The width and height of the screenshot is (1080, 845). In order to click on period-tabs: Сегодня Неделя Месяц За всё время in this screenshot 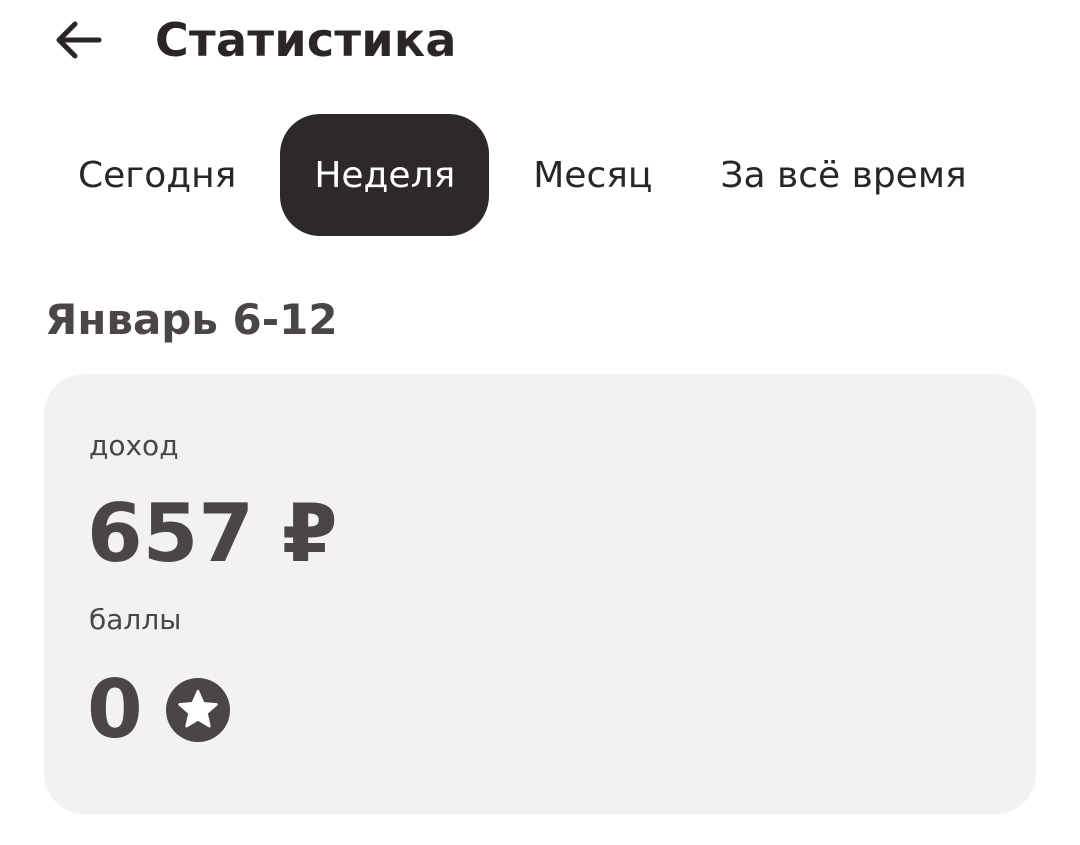, I will do `click(522, 175)`.